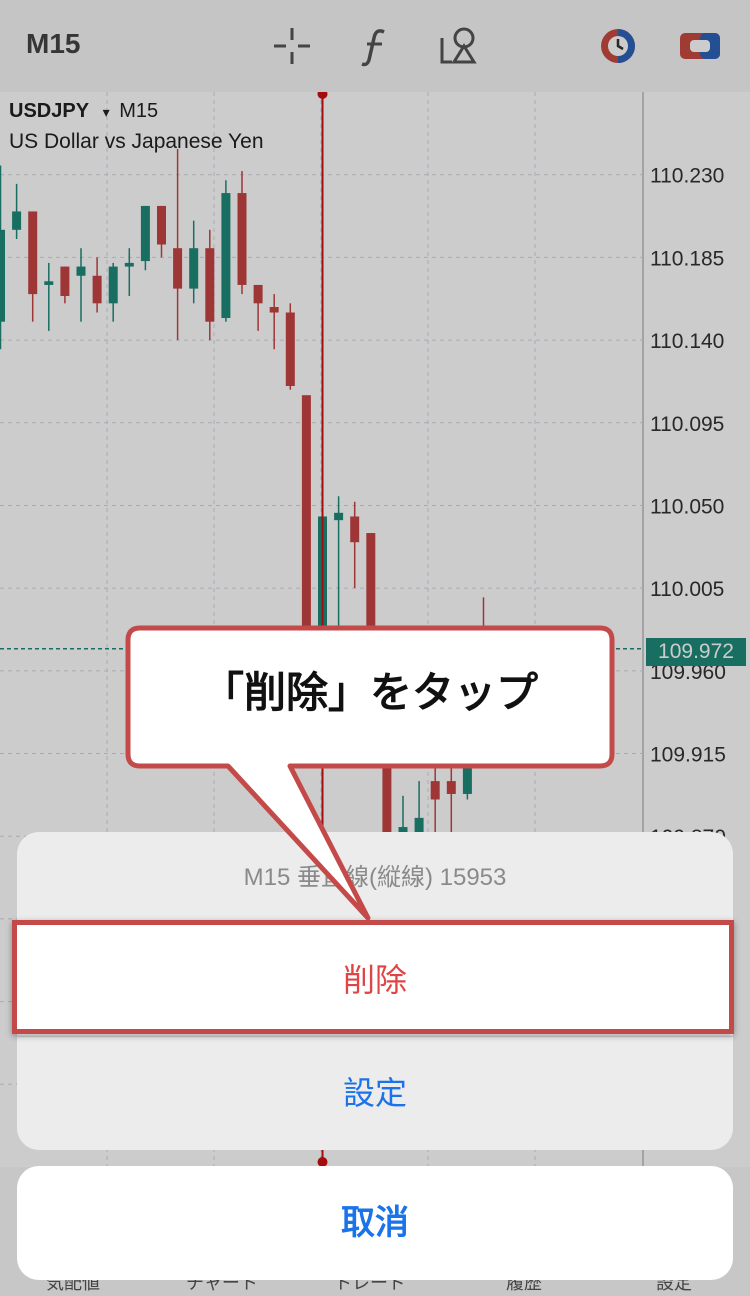 This screenshot has height=1296, width=750. Describe the element at coordinates (369, 692) in the screenshot. I see `callout-text: 「削除」をタップ` at that location.